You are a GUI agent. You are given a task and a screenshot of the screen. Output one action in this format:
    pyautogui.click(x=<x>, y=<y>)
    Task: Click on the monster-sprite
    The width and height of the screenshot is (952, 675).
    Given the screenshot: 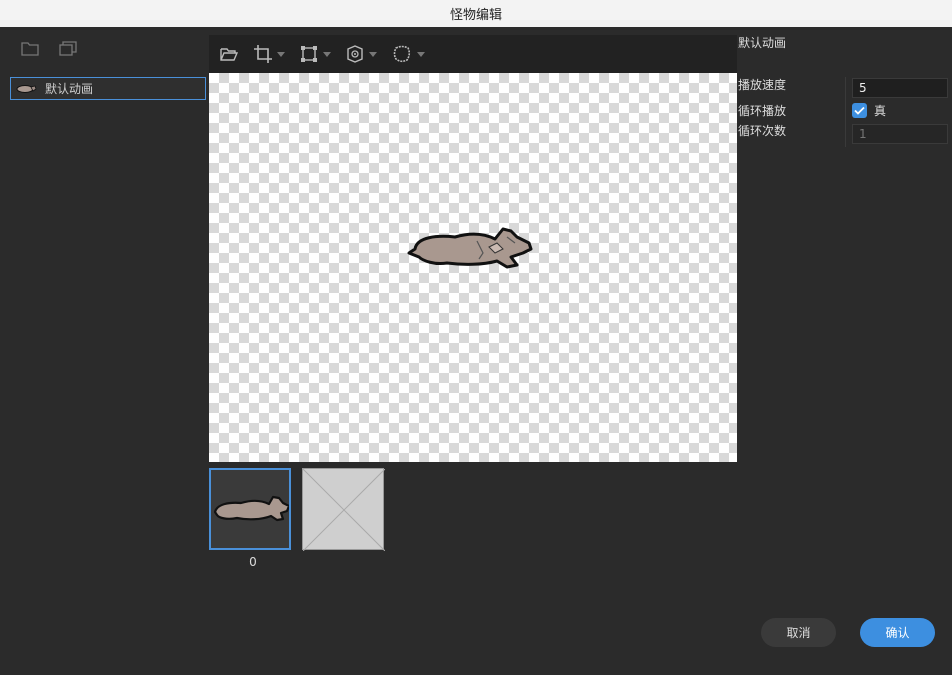 What is the action you would take?
    pyautogui.click(x=470, y=248)
    